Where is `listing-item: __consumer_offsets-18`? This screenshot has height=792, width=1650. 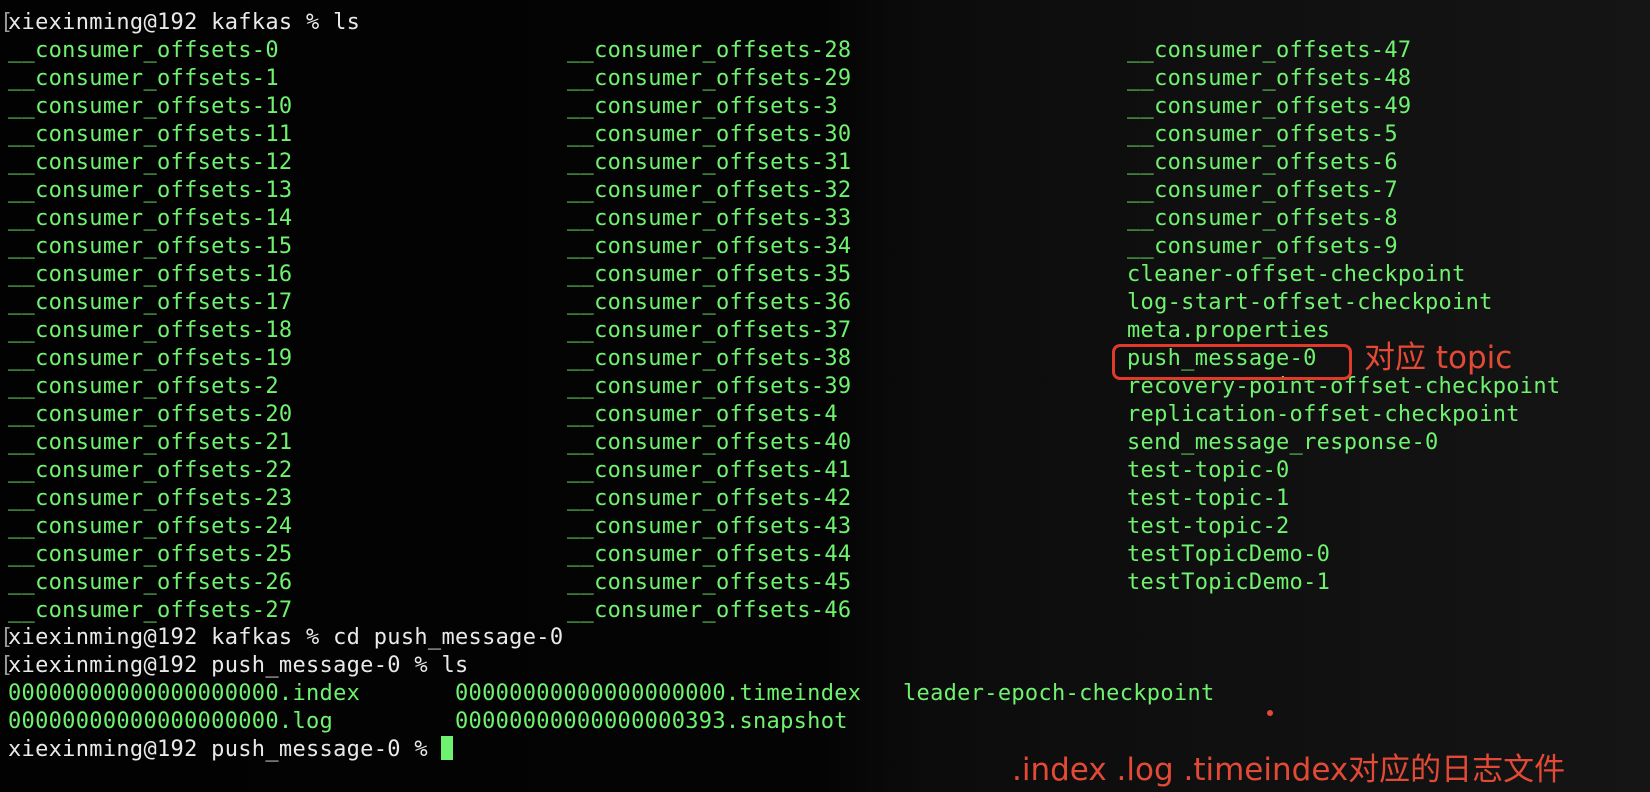
listing-item: __consumer_offsets-18 is located at coordinates (150, 330).